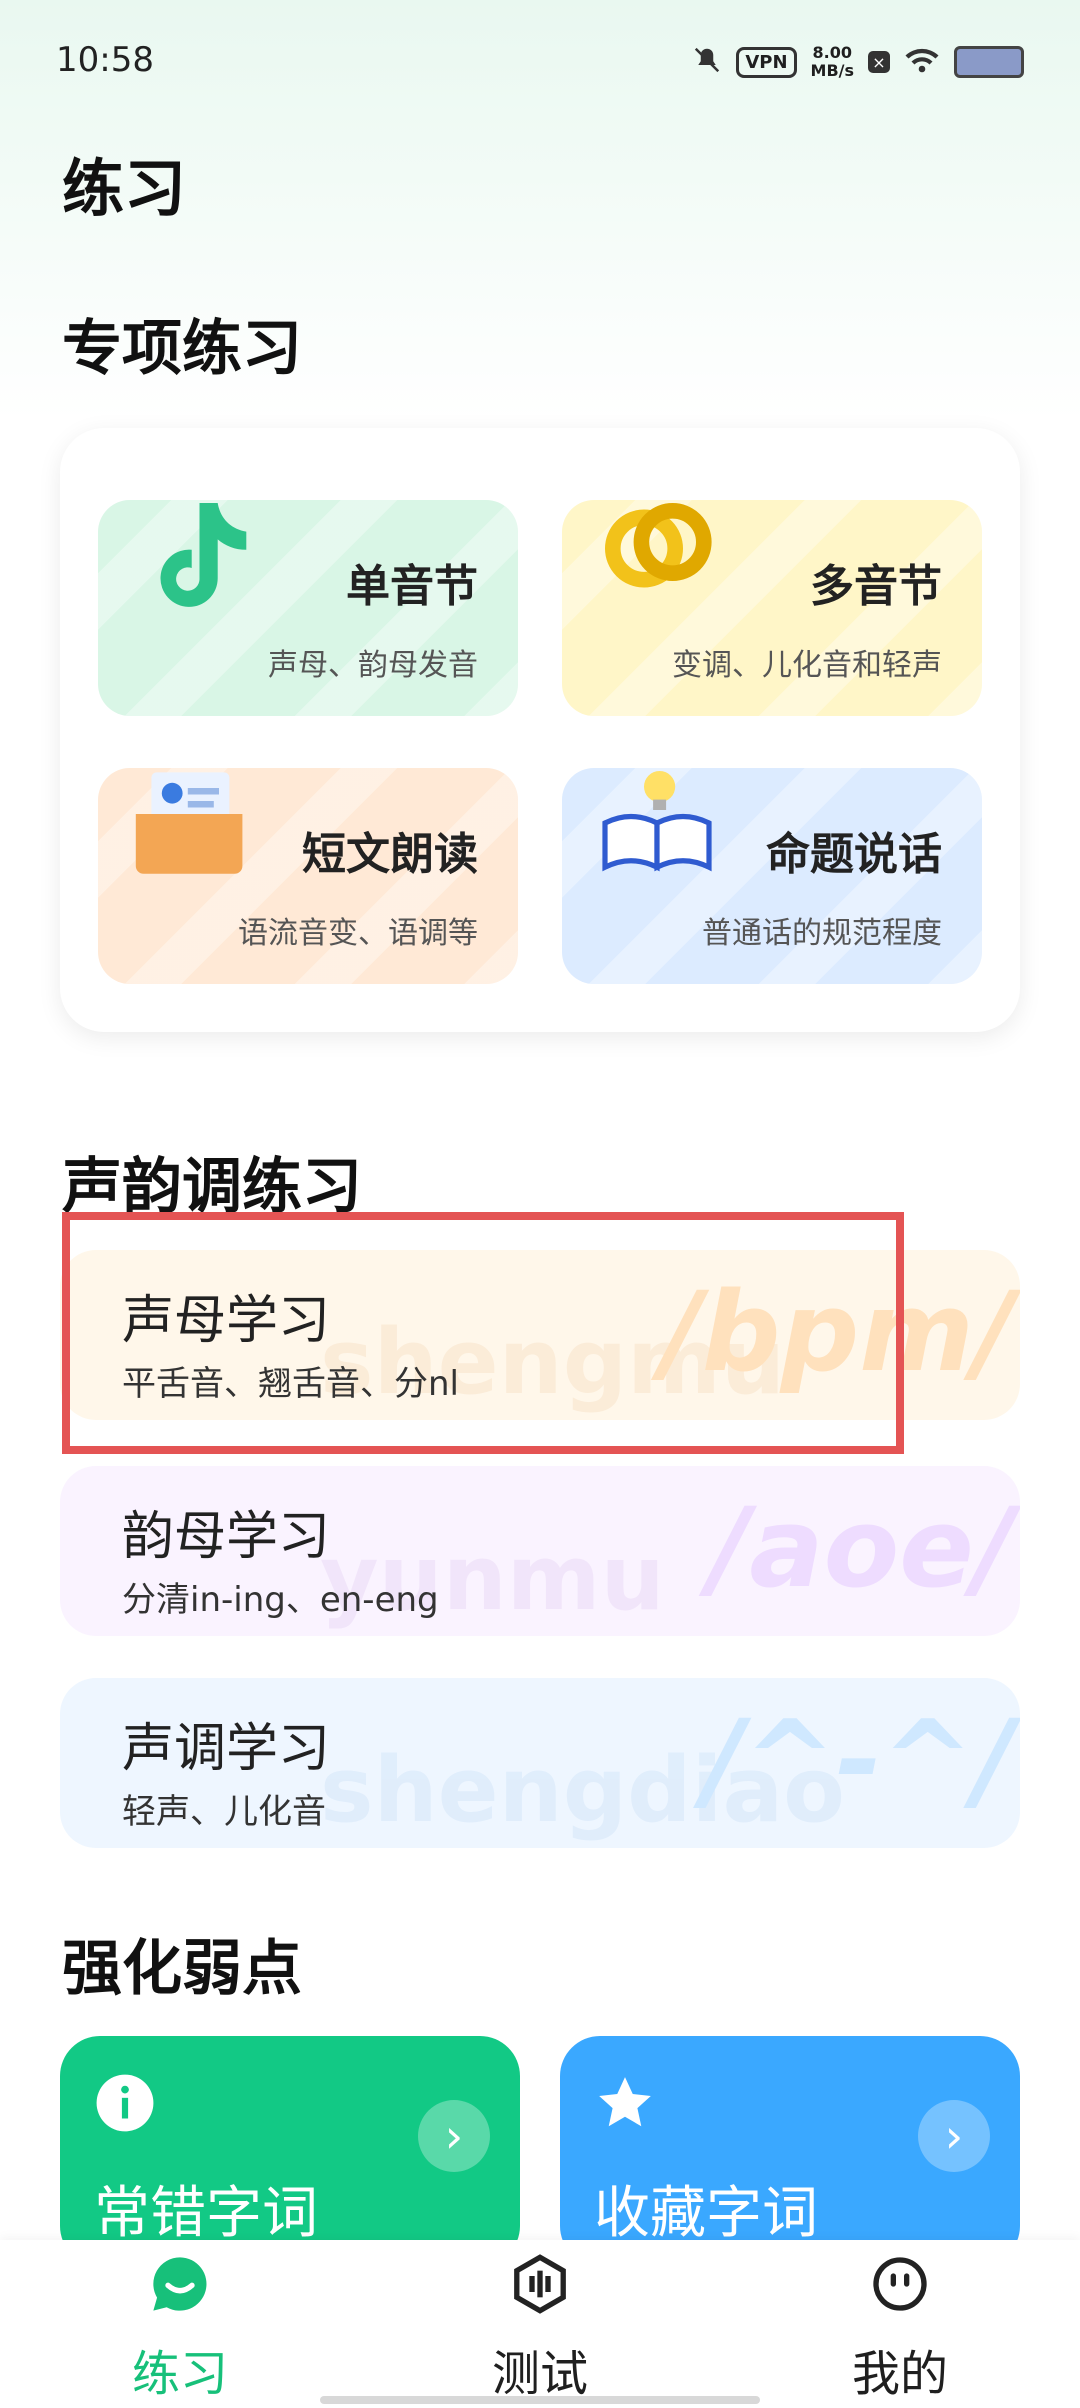  Describe the element at coordinates (540, 2400) in the screenshot. I see `home-indicator` at that location.